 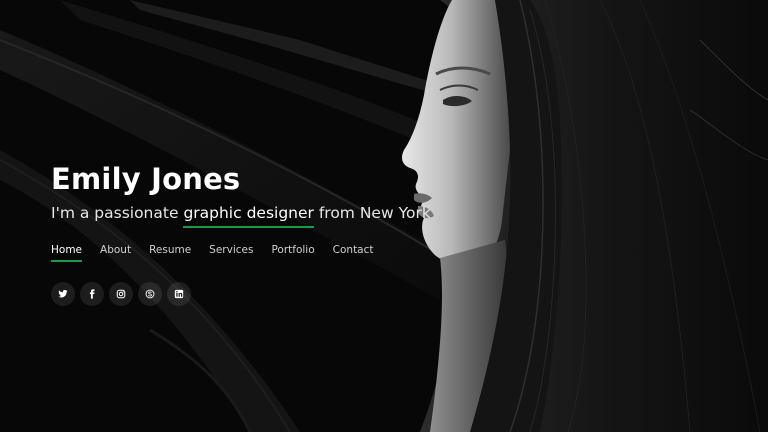 What do you see at coordinates (117, 213) in the screenshot?
I see `tagline-prefix: I'm a passionate` at bounding box center [117, 213].